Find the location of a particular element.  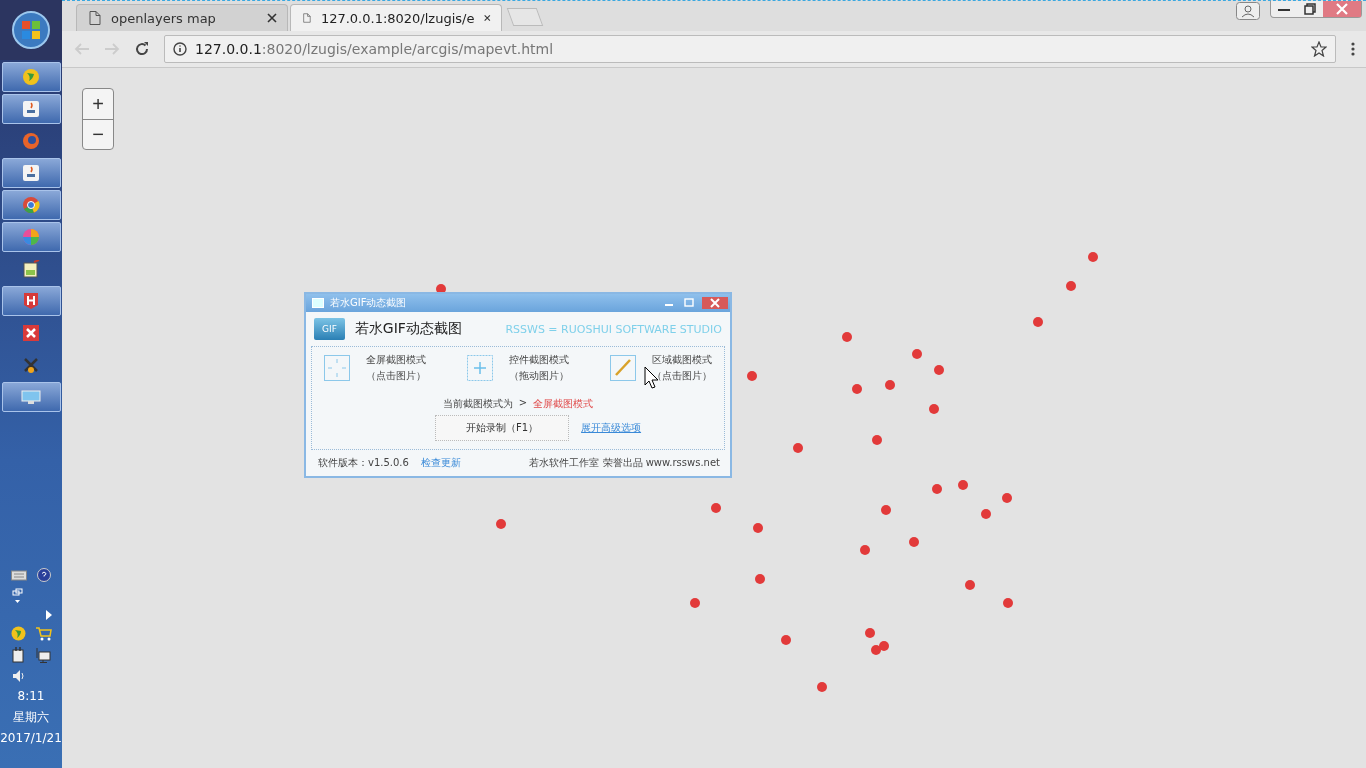

mouse-cursor-icon is located at coordinates (652, 378).